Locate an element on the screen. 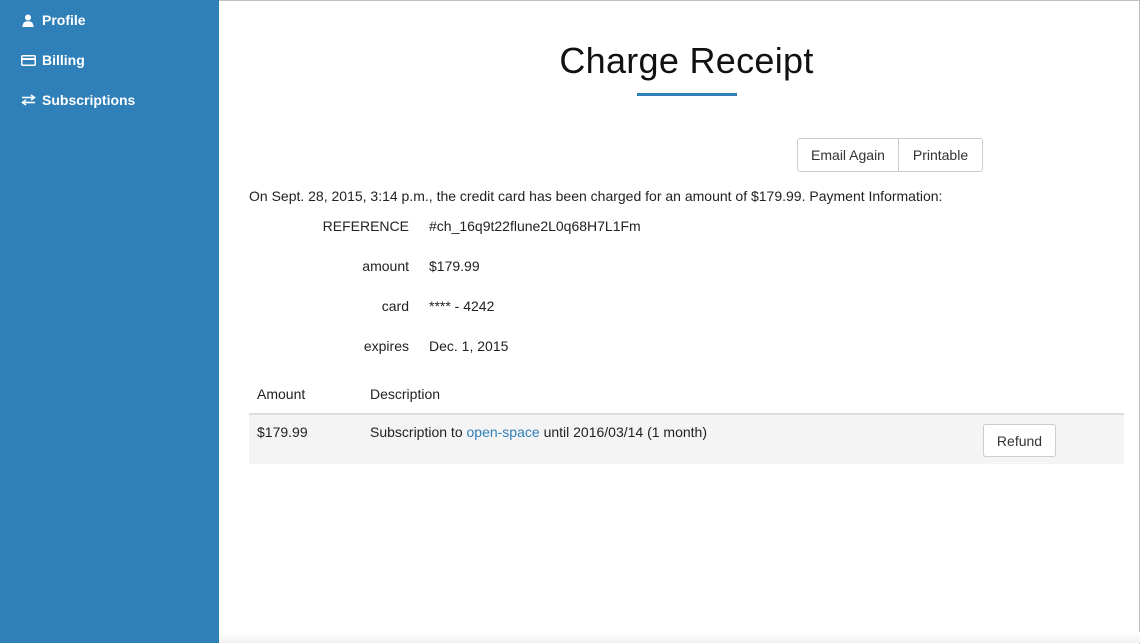 This screenshot has height=644, width=1140. user-icon is located at coordinates (28, 20).